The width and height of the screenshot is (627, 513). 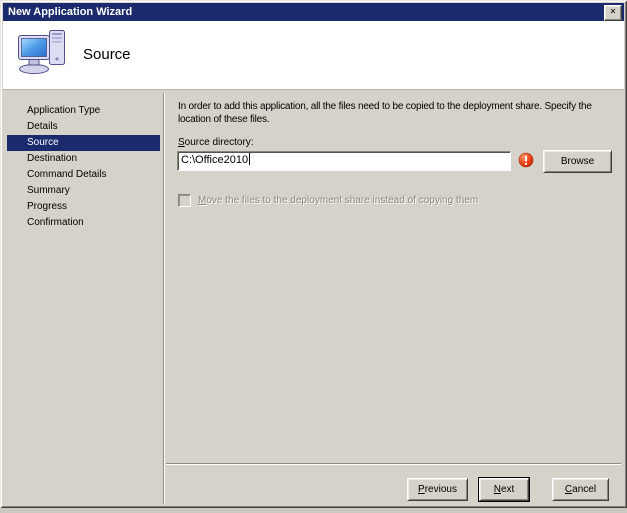 What do you see at coordinates (393, 464) in the screenshot?
I see `footer-separator` at bounding box center [393, 464].